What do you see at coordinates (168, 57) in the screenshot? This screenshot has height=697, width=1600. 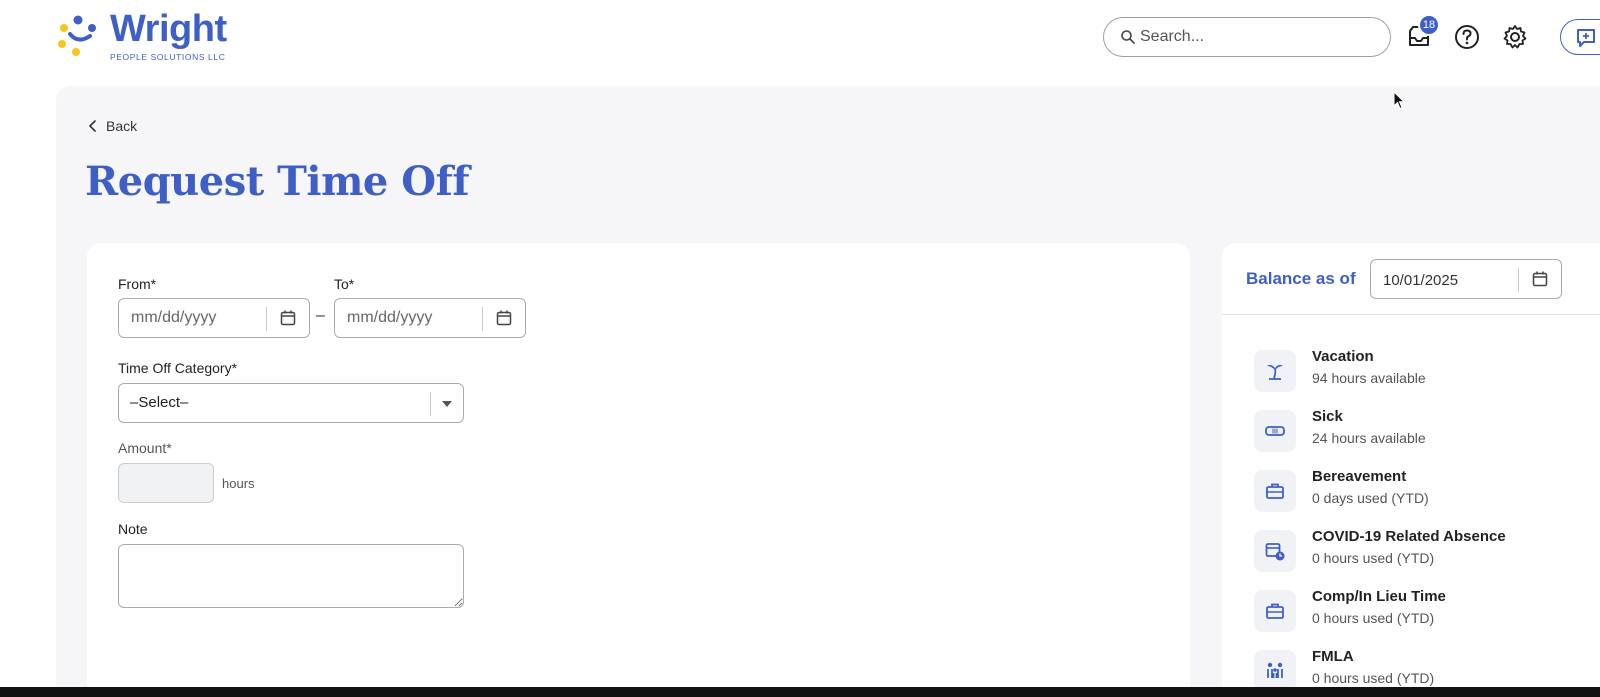 I see `logo-tagline: PEOPLE SOLUTIONS LLC` at bounding box center [168, 57].